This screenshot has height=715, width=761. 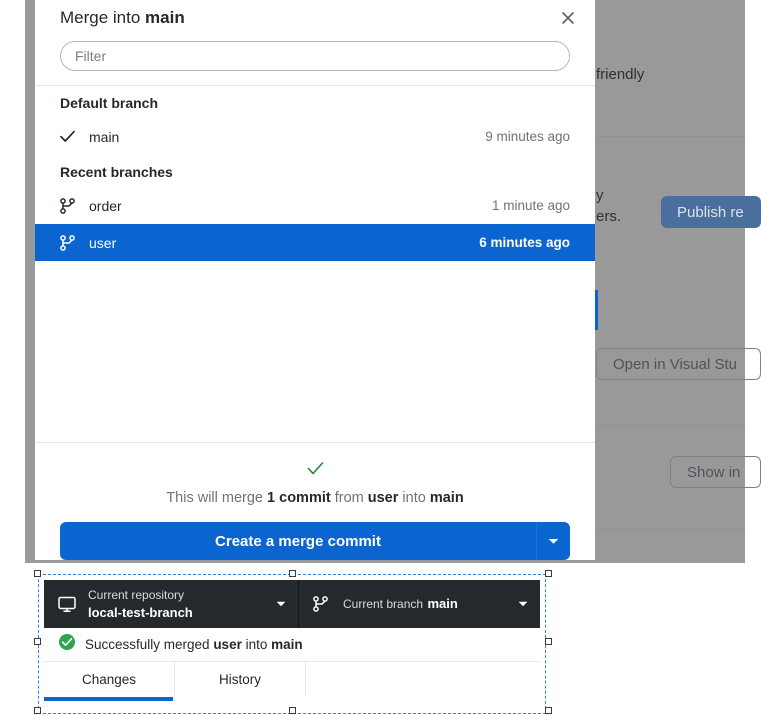 What do you see at coordinates (116, 172) in the screenshot?
I see `branch-group-header-recent: Recent branches` at bounding box center [116, 172].